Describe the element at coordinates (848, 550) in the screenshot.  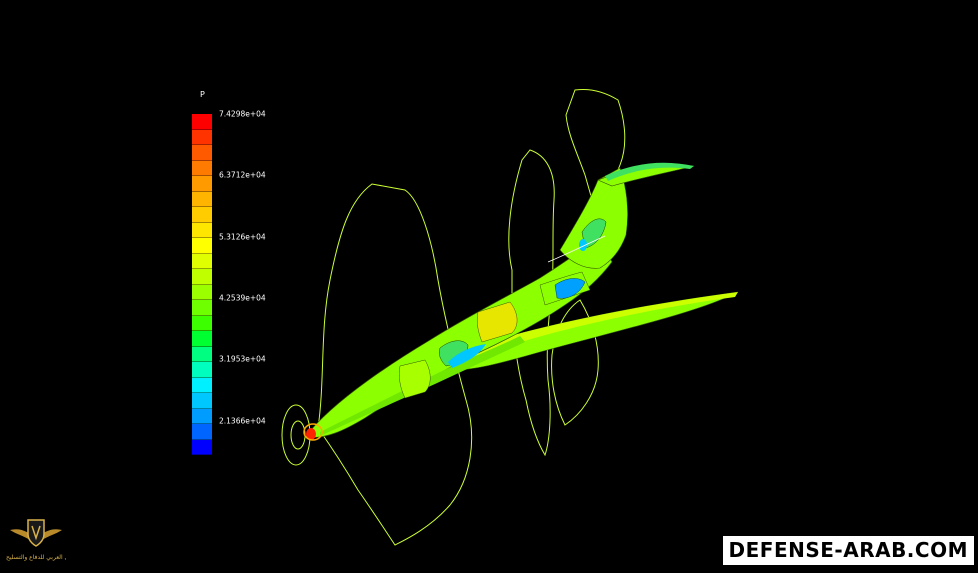
I see `watermark: DEFENSE-ARAB.COM` at that location.